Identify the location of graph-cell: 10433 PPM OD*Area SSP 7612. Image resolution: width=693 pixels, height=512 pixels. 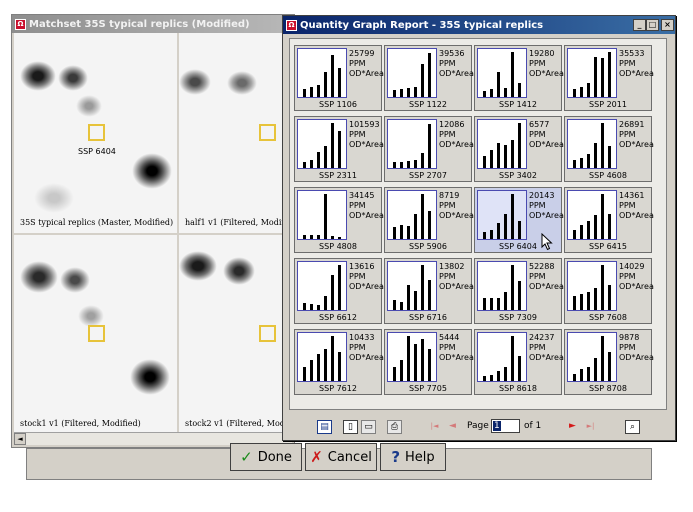
(339, 362).